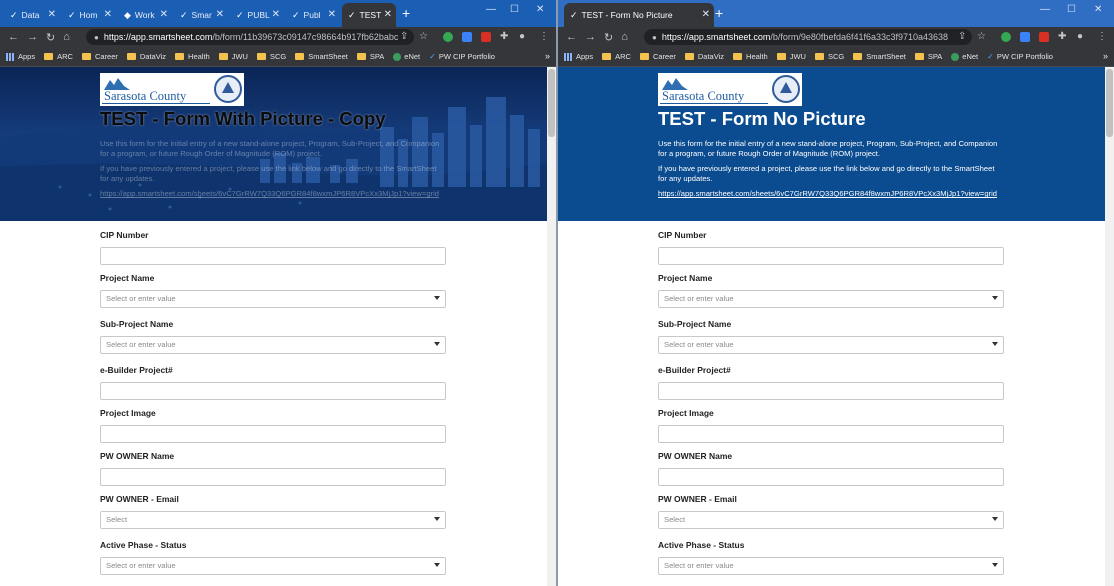  Describe the element at coordinates (639, 15) in the screenshot. I see `tab-test-form-no-picture: ✓ TEST - Form No Picture ✕` at that location.